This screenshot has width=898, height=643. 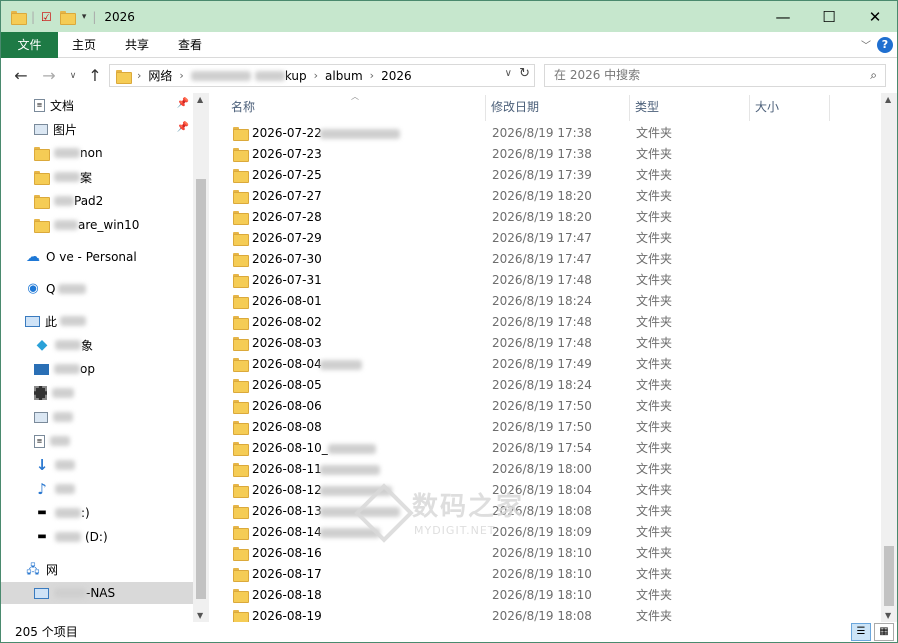 What do you see at coordinates (344, 76) in the screenshot?
I see `breadcrumb-album: album` at bounding box center [344, 76].